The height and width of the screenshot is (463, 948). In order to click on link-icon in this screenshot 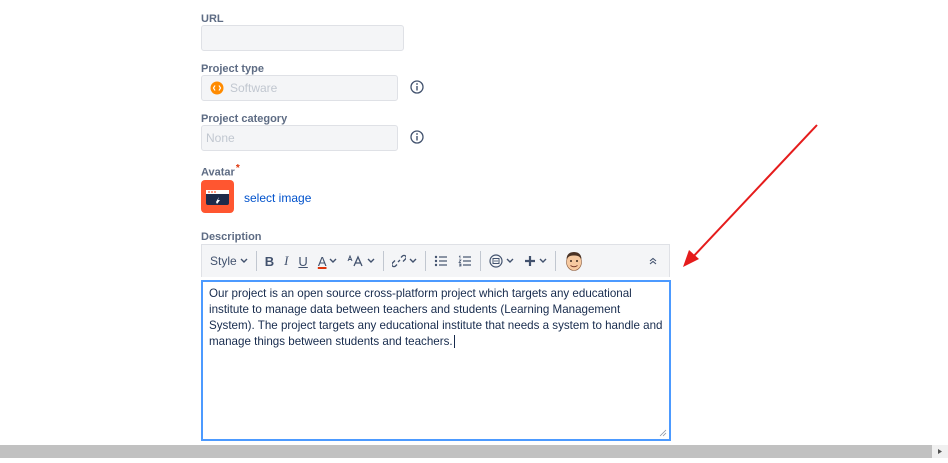, I will do `click(399, 261)`.